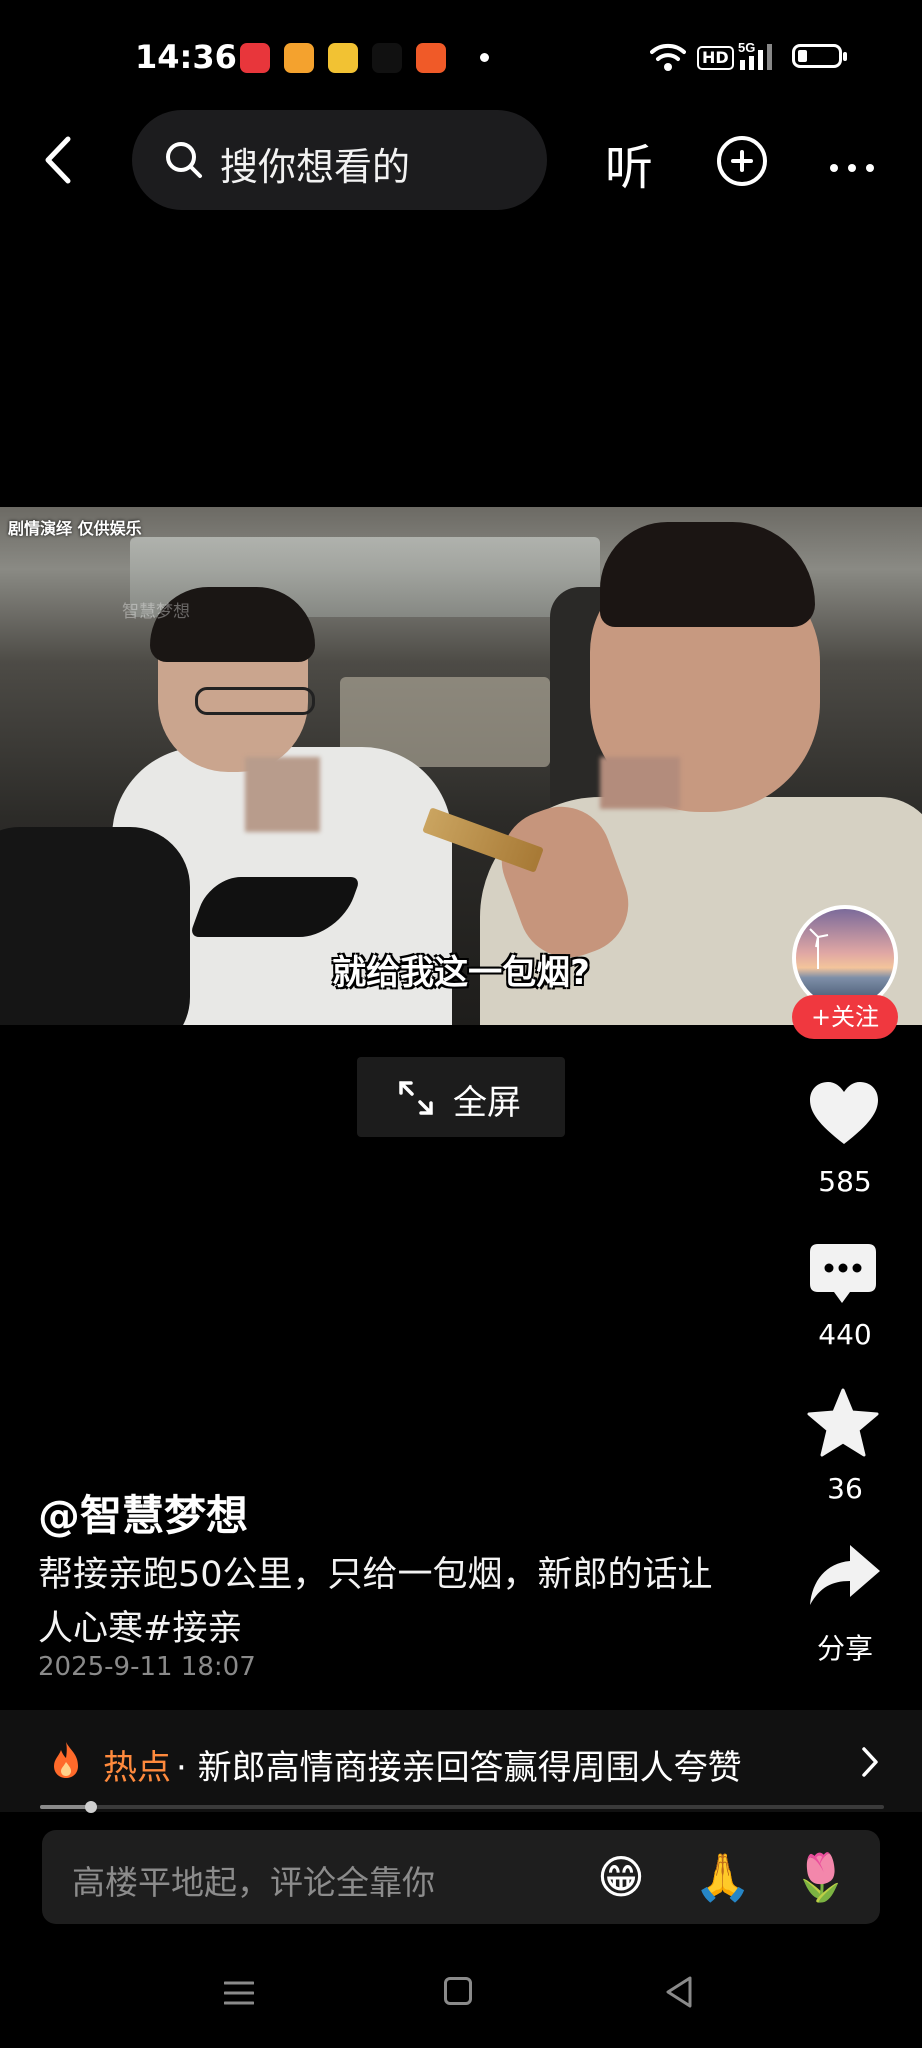 The width and height of the screenshot is (922, 2048). Describe the element at coordinates (621, 1877) in the screenshot. I see `grin-emoji-button: 😁` at that location.